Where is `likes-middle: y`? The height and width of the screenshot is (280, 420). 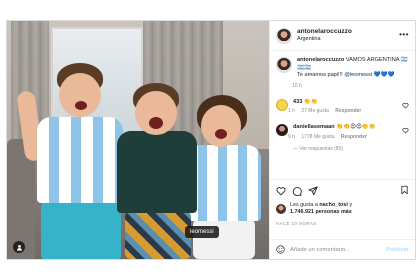
likes-middle: y is located at coordinates (350, 205).